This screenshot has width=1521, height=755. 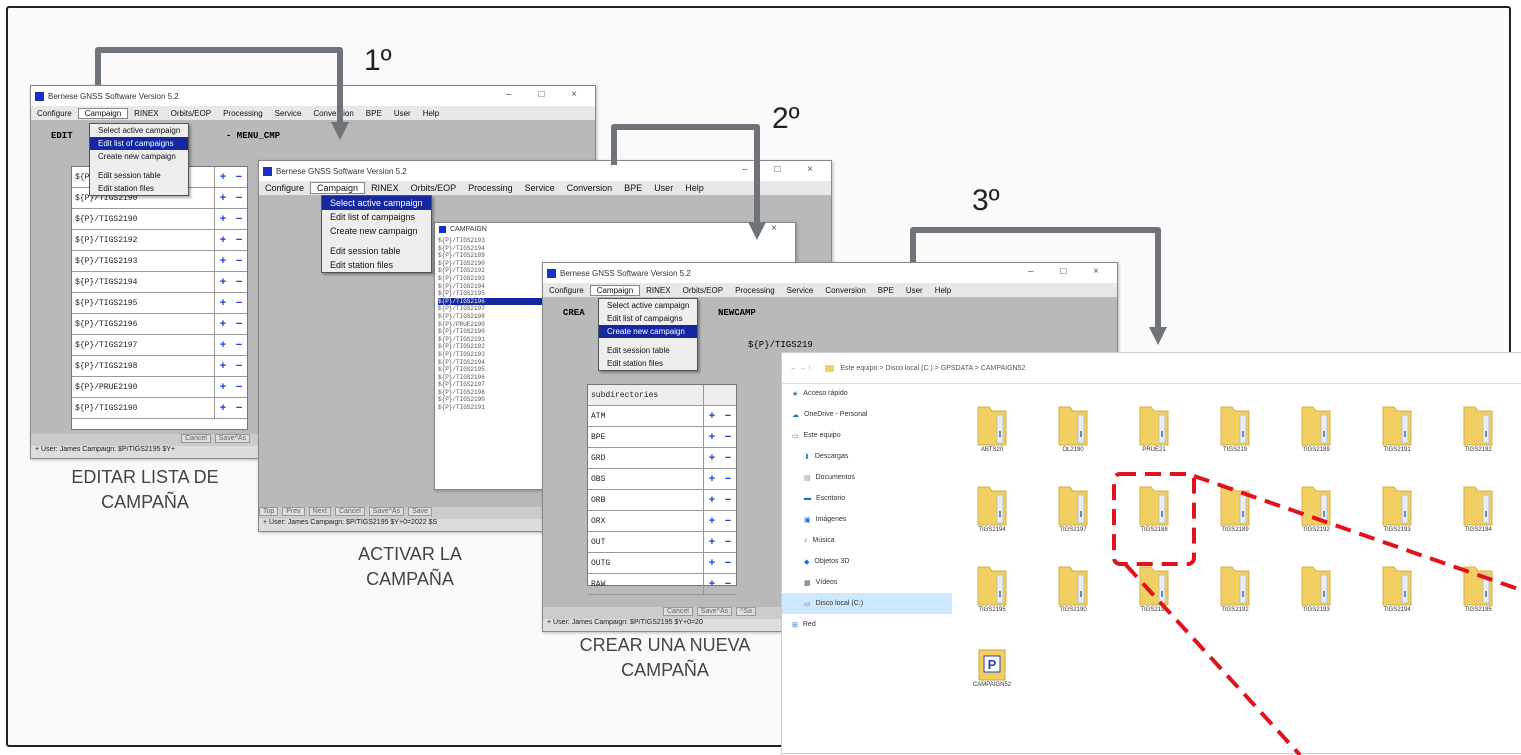 I want to click on folder-item: TIGS219, so click(x=1235, y=427).